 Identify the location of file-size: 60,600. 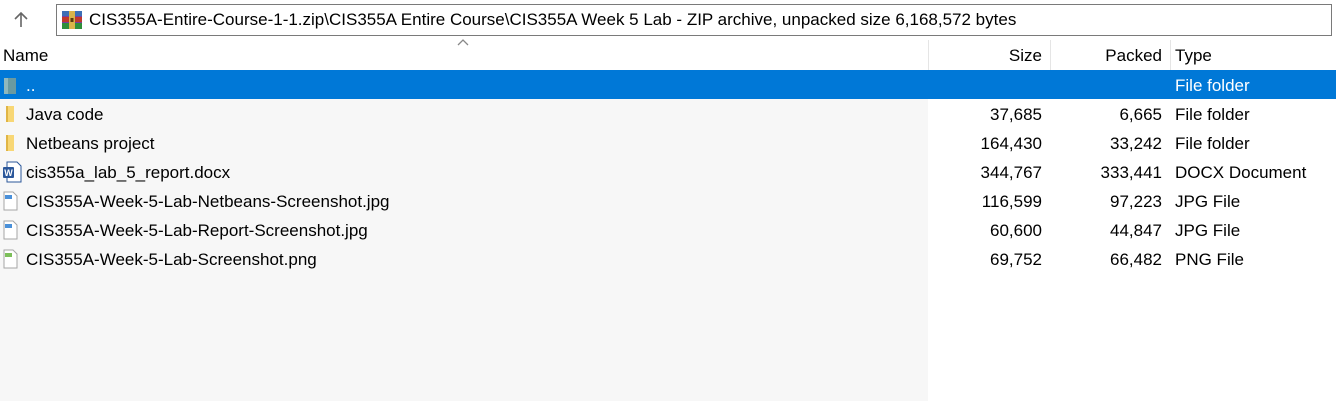
(1016, 230).